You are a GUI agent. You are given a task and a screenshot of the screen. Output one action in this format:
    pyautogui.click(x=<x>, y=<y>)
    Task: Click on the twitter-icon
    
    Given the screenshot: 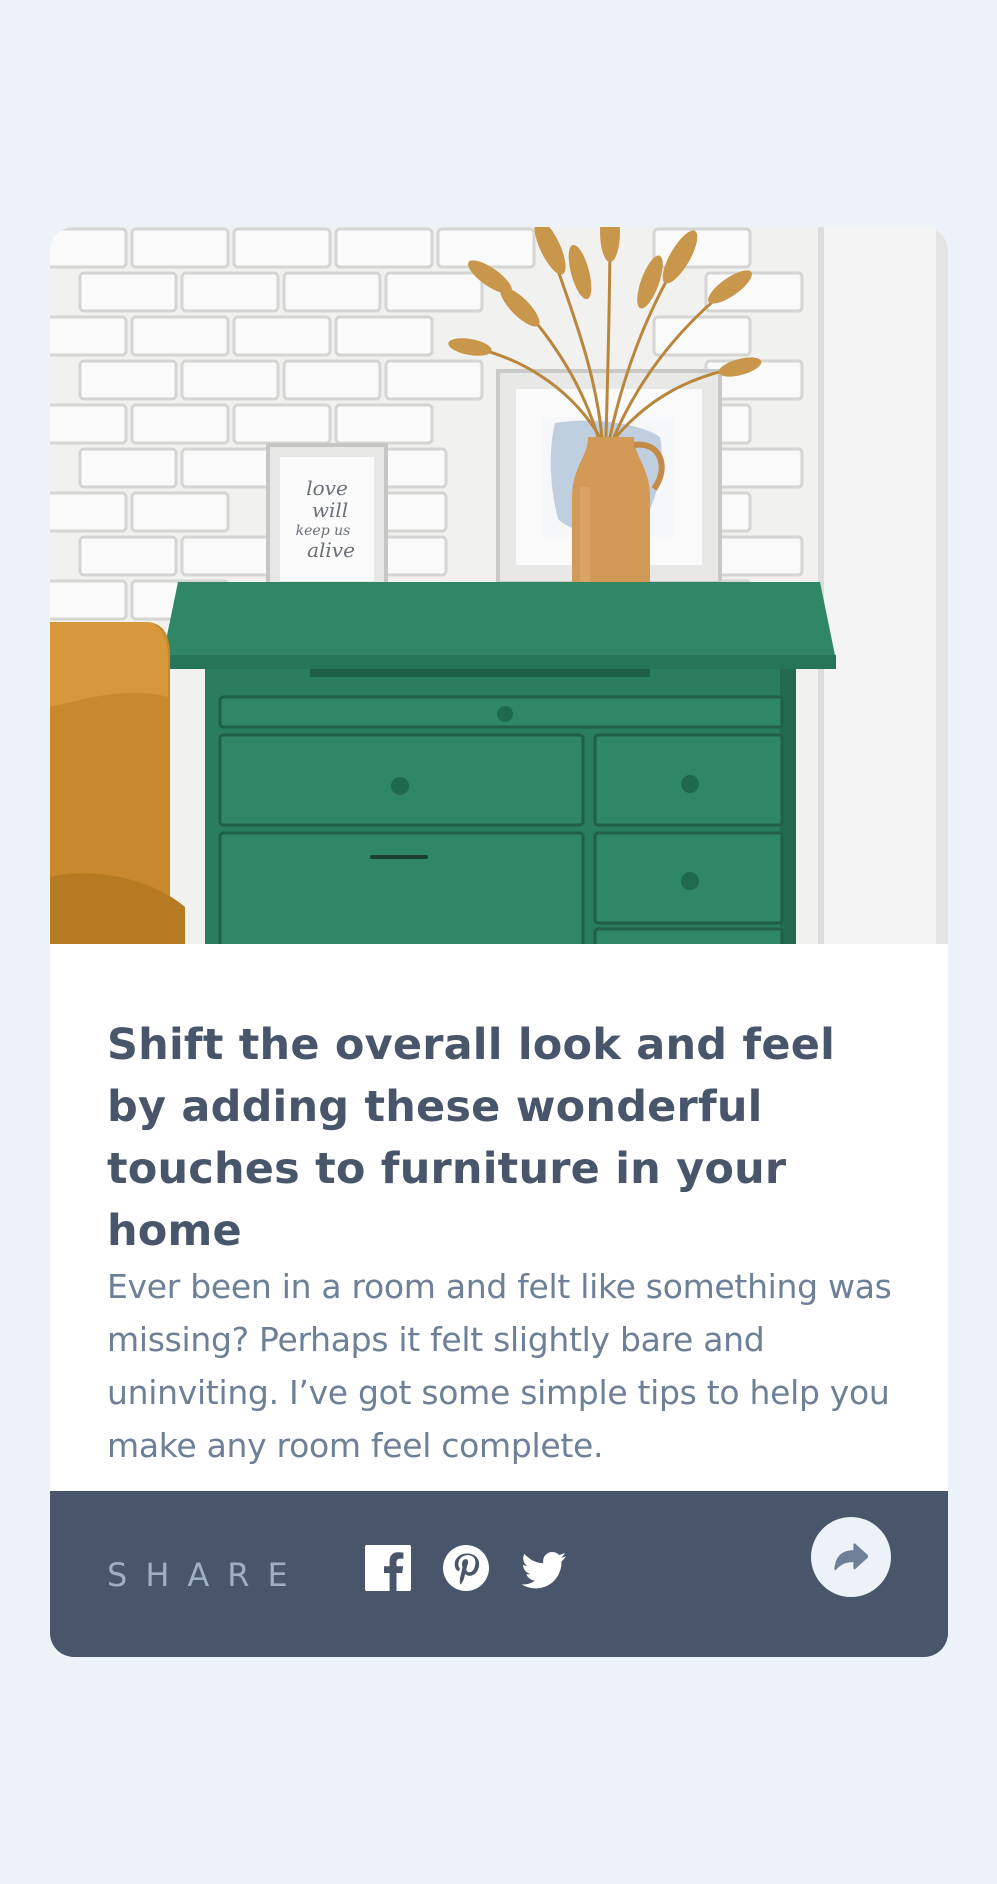 What is the action you would take?
    pyautogui.click(x=544, y=1568)
    